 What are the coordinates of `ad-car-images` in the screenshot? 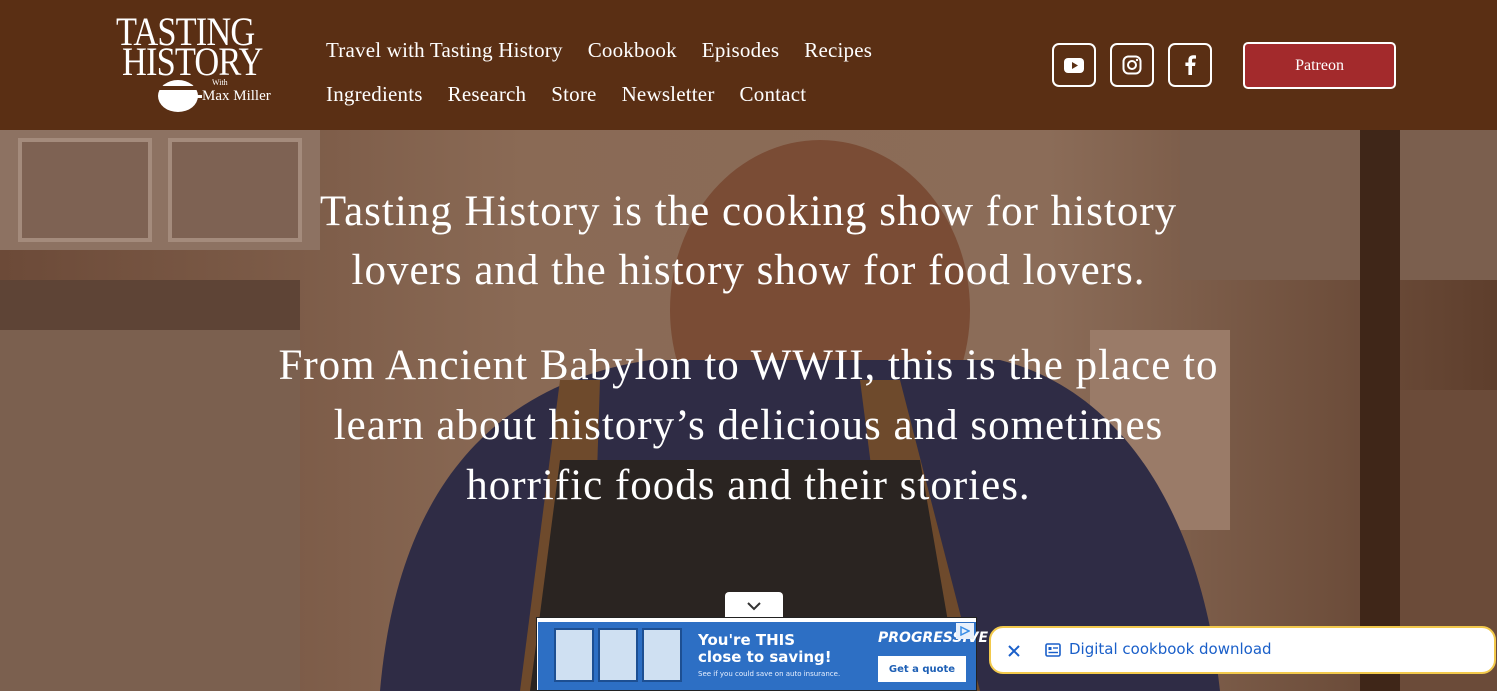 It's located at (618, 655).